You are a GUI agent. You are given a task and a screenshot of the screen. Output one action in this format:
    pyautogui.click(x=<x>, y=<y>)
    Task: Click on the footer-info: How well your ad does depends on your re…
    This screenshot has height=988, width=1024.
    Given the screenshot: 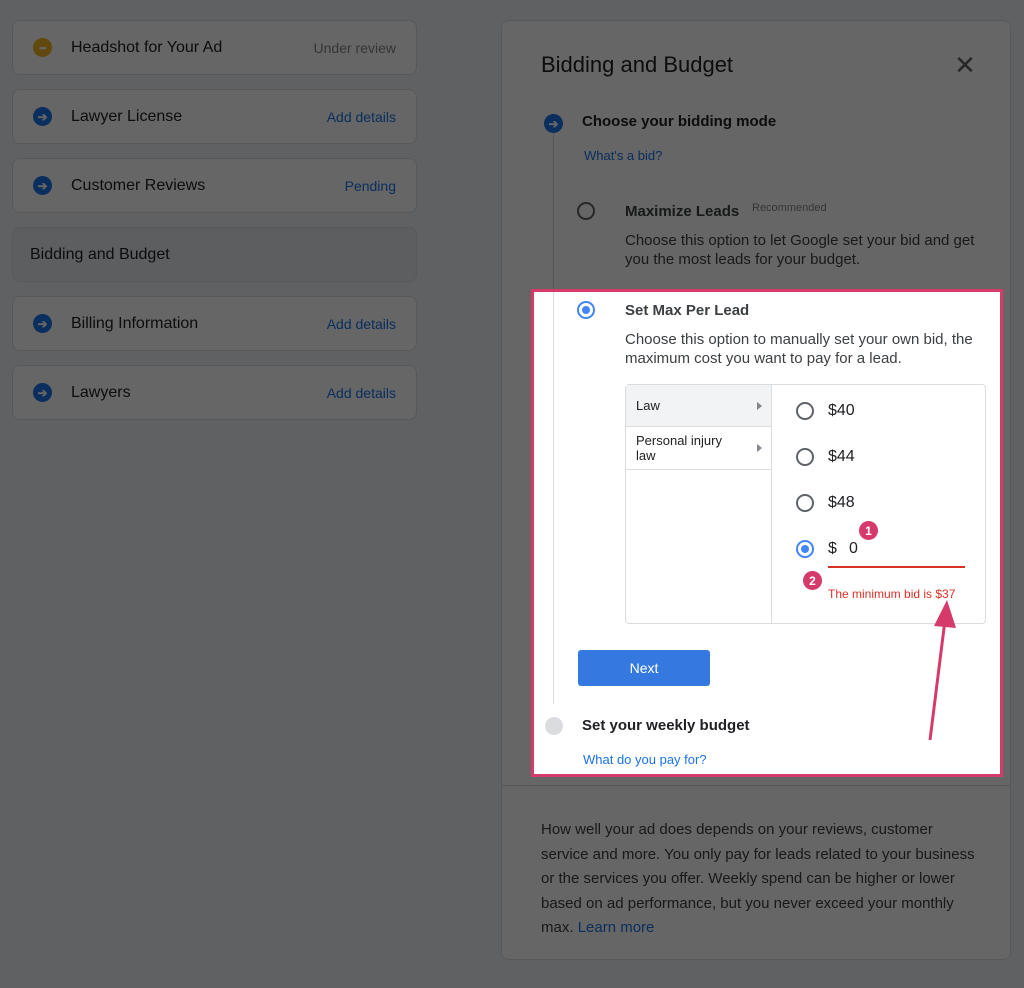 What is the action you would take?
    pyautogui.click(x=761, y=879)
    